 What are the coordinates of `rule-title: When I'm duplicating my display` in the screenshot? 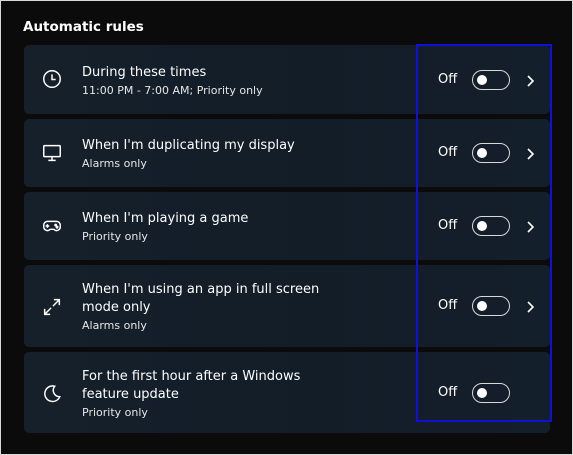 It's located at (188, 145).